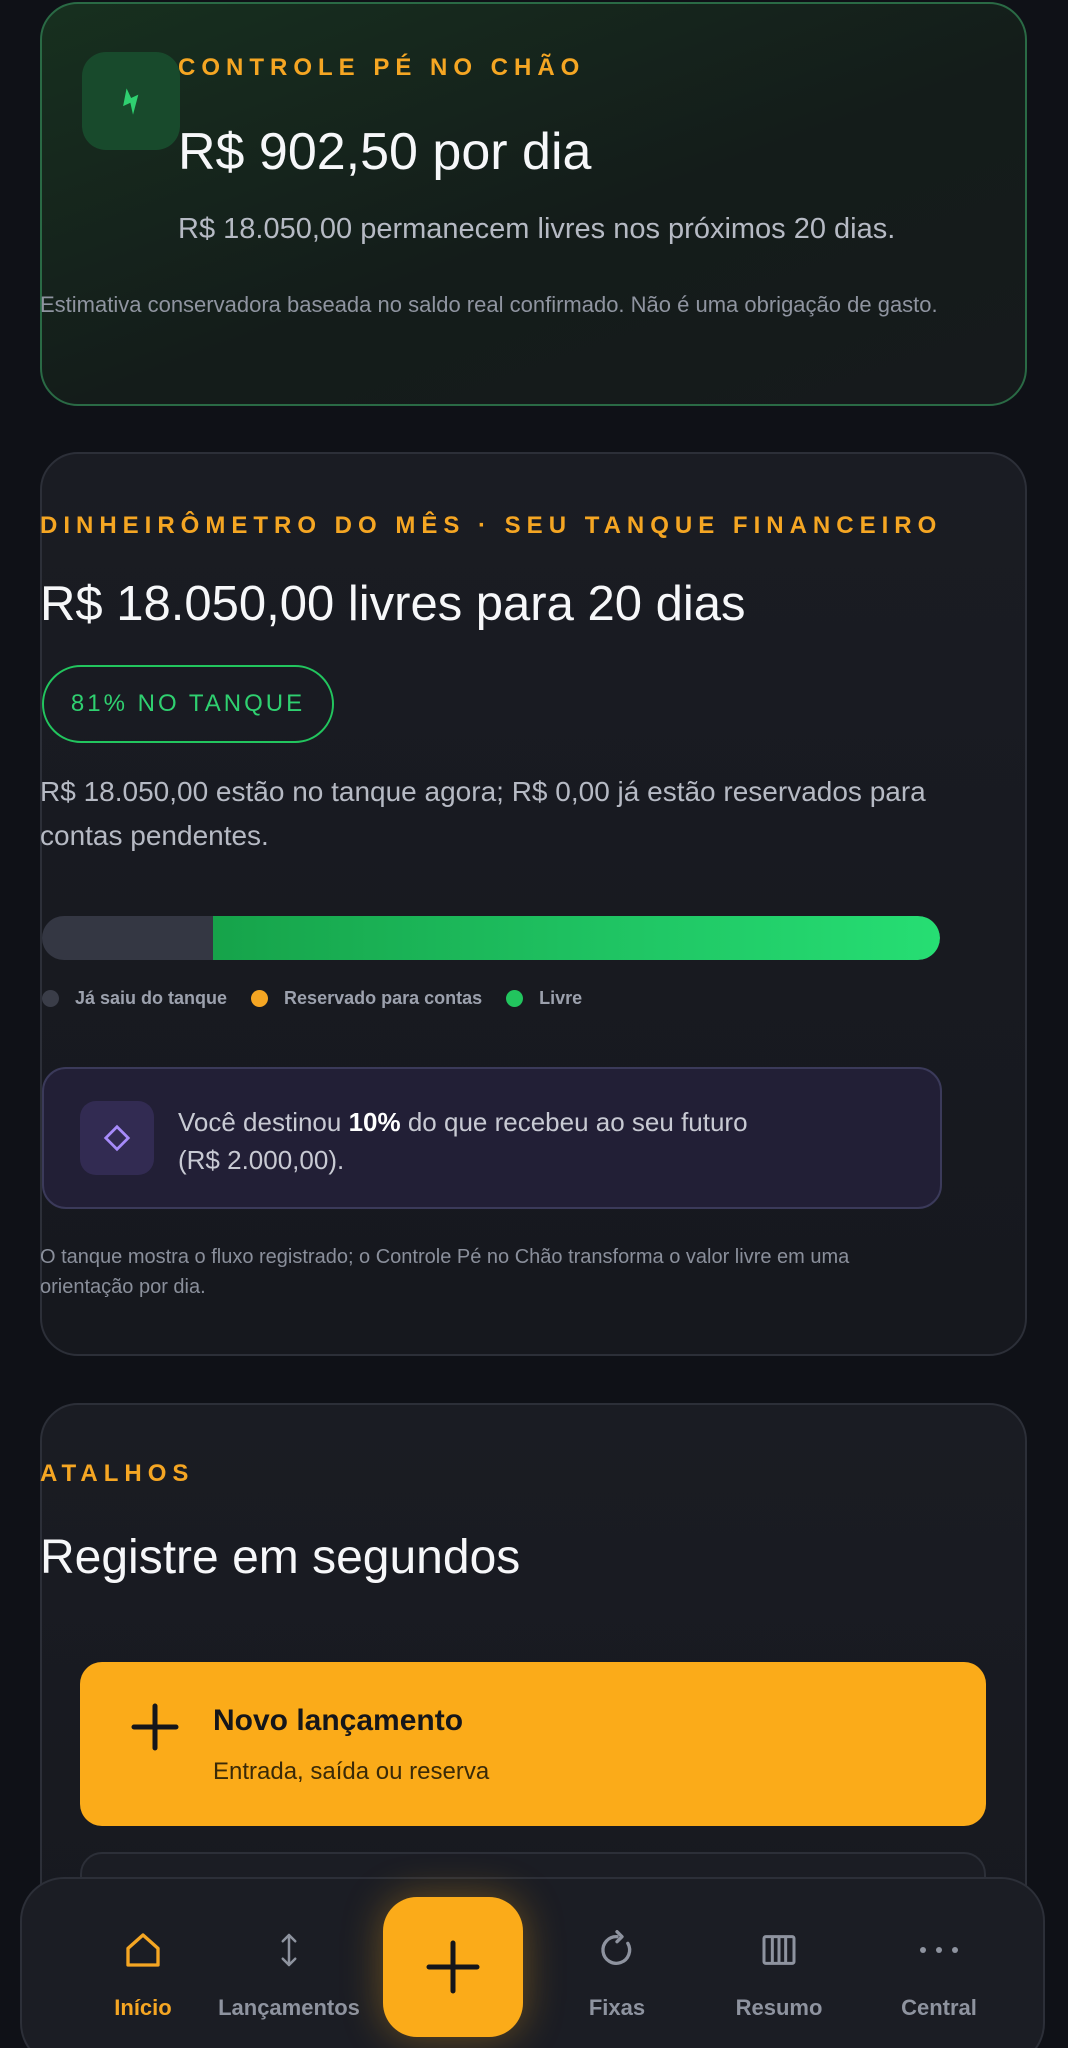 The height and width of the screenshot is (2048, 1068). I want to click on nav-label: Fixas, so click(617, 2007).